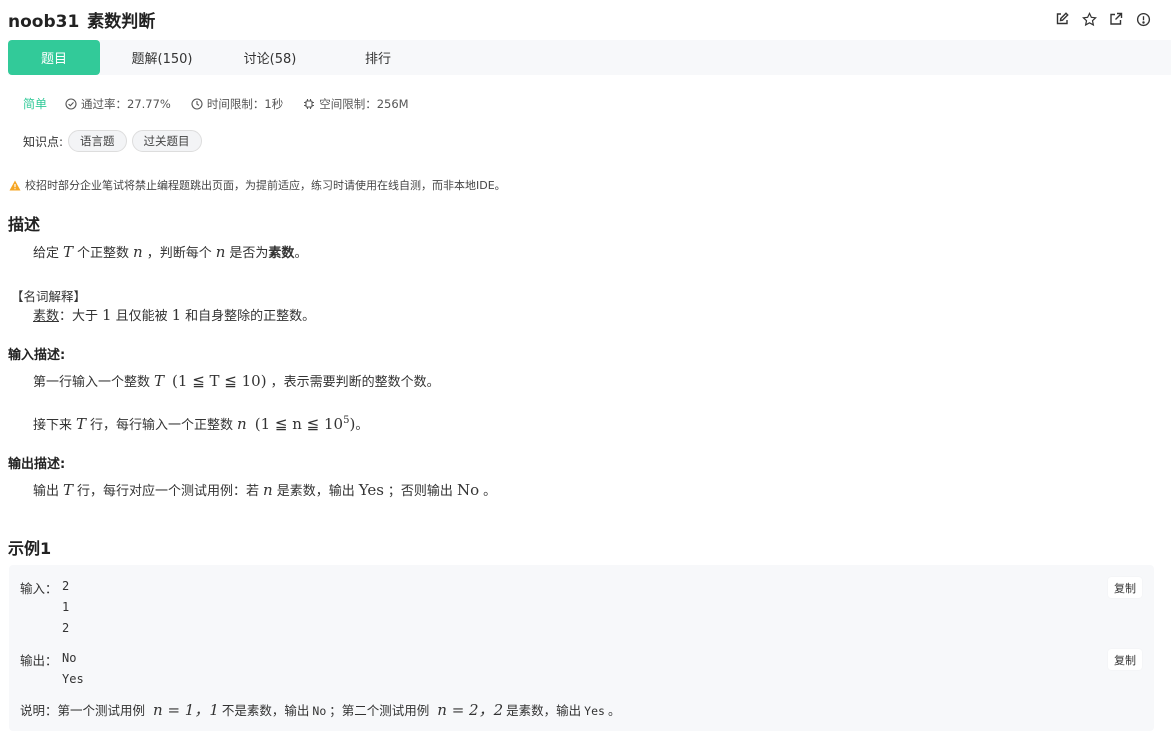 This screenshot has height=743, width=1171. I want to click on problem-tabs: 题目 题解(150) 讨论(58) 排行, so click(589, 57).